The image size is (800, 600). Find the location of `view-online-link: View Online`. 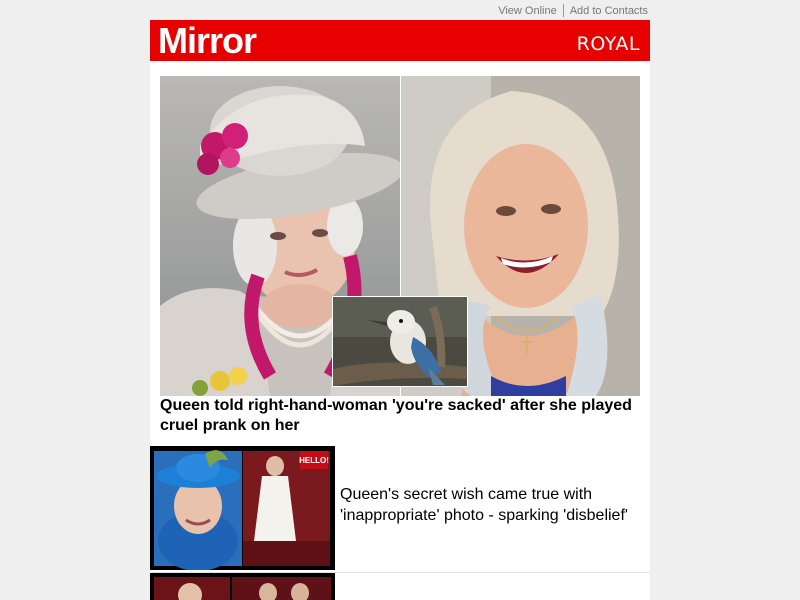

view-online-link: View Online is located at coordinates (527, 11).